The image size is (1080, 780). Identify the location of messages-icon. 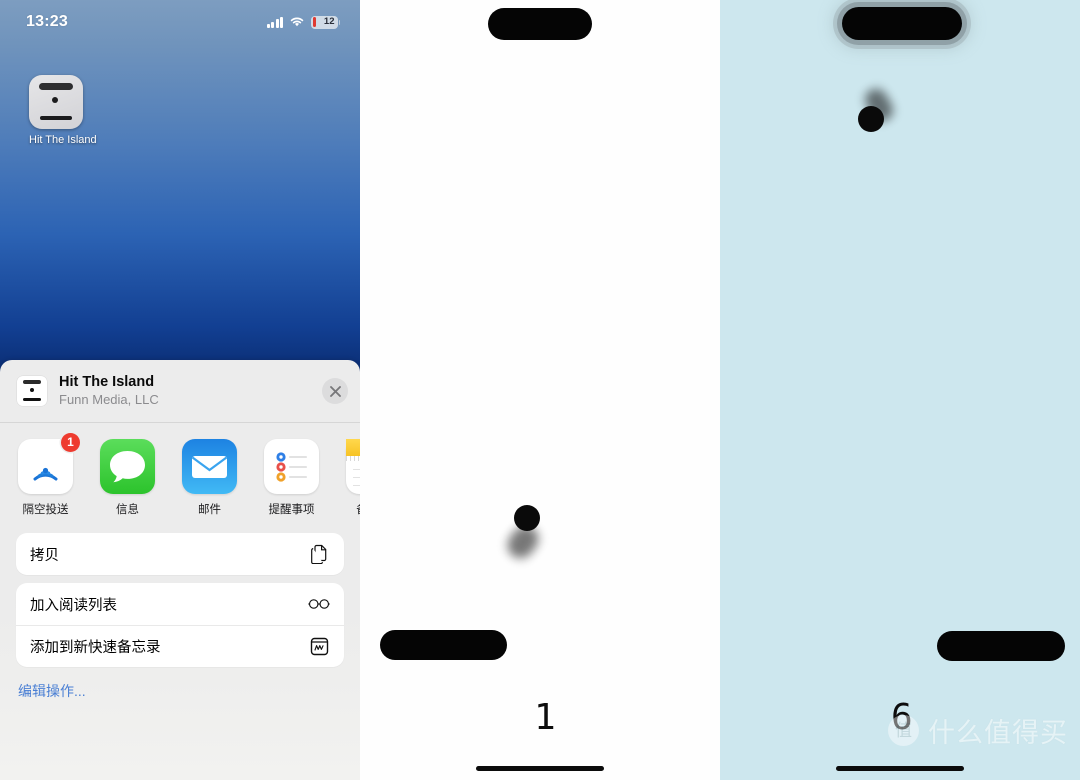
(127, 466).